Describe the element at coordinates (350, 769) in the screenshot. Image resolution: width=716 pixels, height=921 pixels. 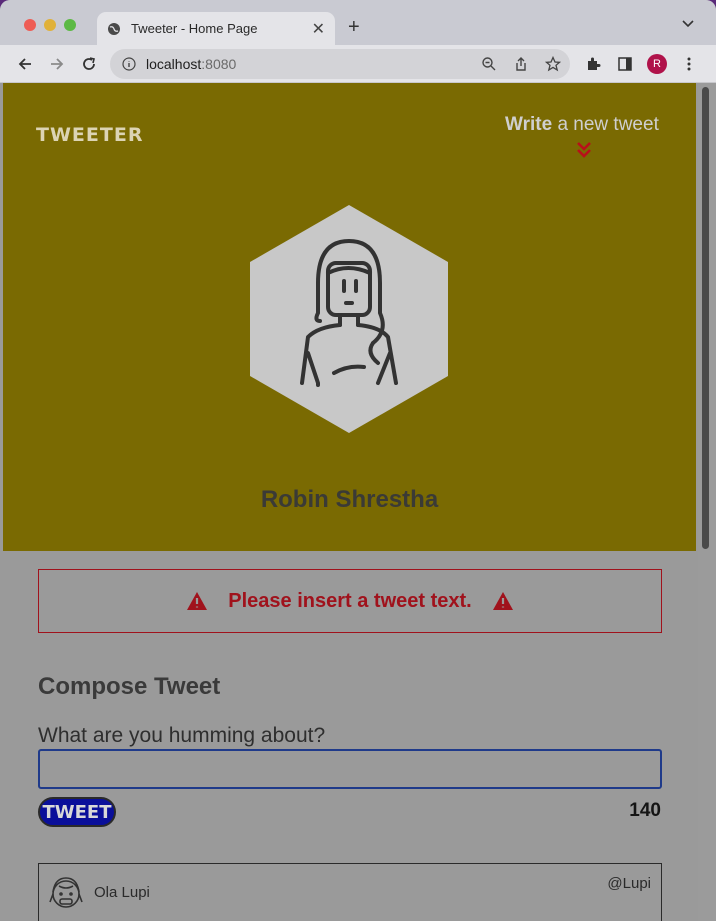
I see `tweet-input` at that location.